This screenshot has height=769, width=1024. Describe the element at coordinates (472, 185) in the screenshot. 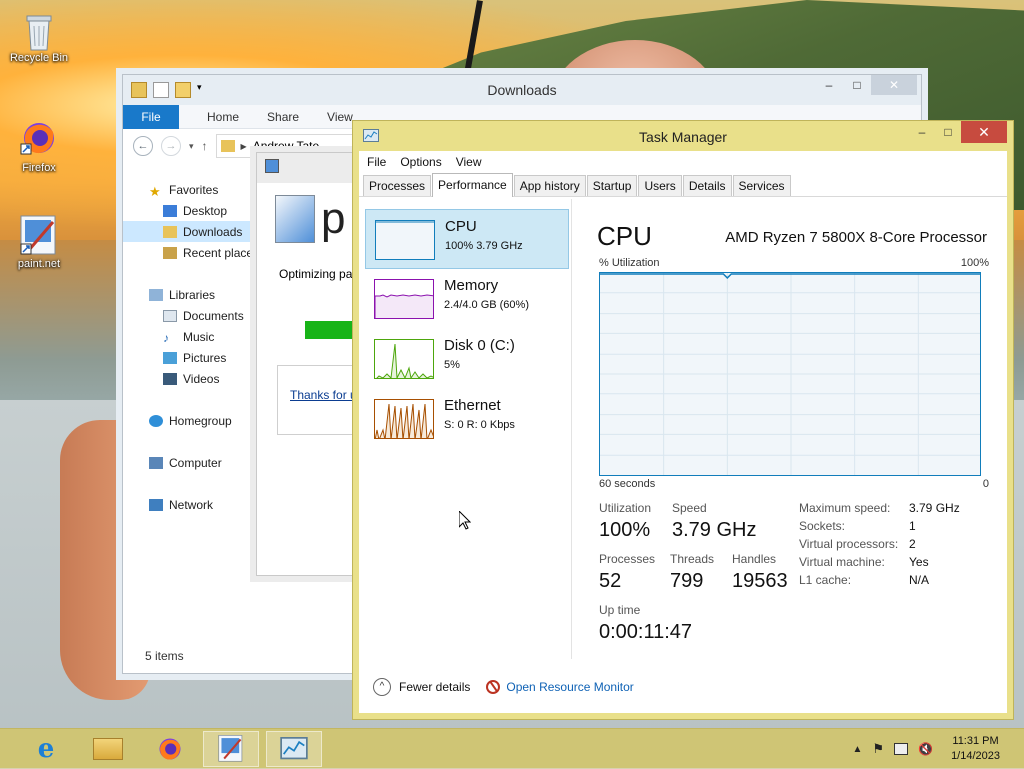

I see `tab-performance: Performance` at that location.